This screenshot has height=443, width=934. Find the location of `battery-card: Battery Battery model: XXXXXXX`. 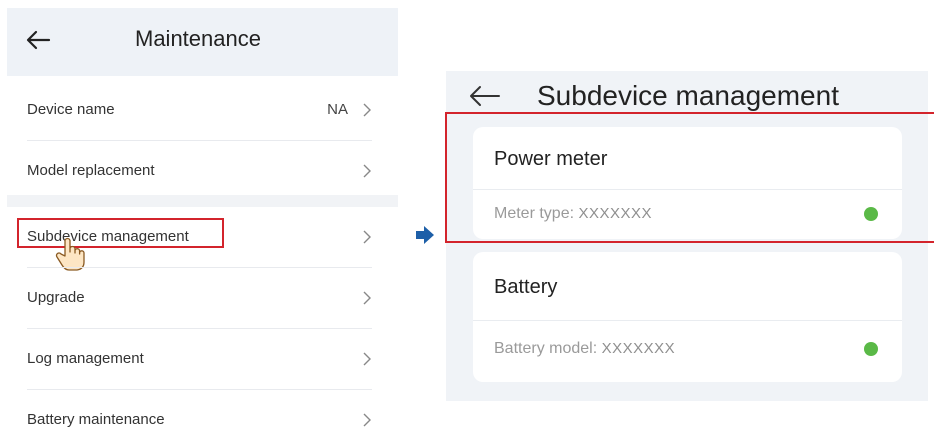

battery-card: Battery Battery model: XXXXXXX is located at coordinates (687, 317).